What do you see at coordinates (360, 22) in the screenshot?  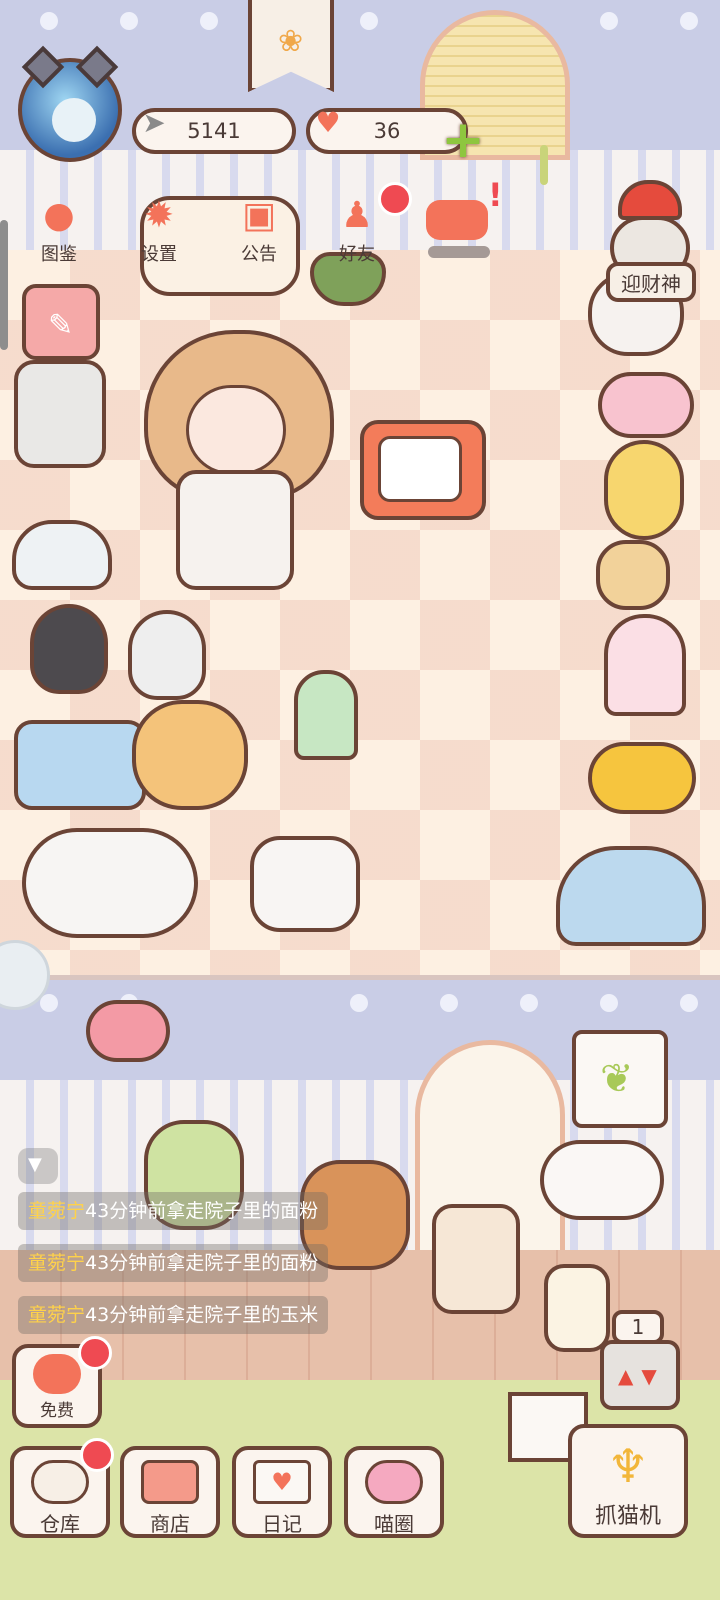 I see `wall-dot-row` at bounding box center [360, 22].